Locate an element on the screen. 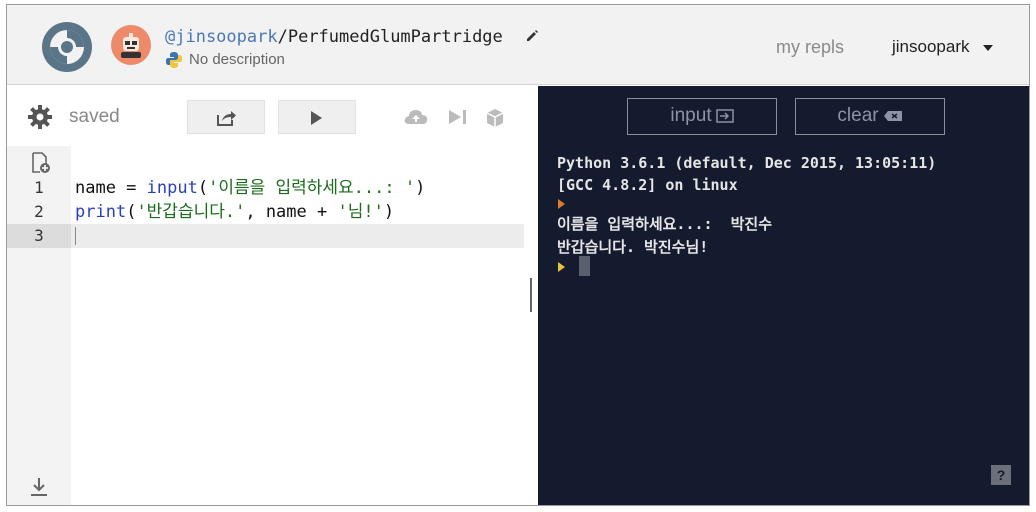 This screenshot has width=1036, height=512. play-icon is located at coordinates (316, 118).